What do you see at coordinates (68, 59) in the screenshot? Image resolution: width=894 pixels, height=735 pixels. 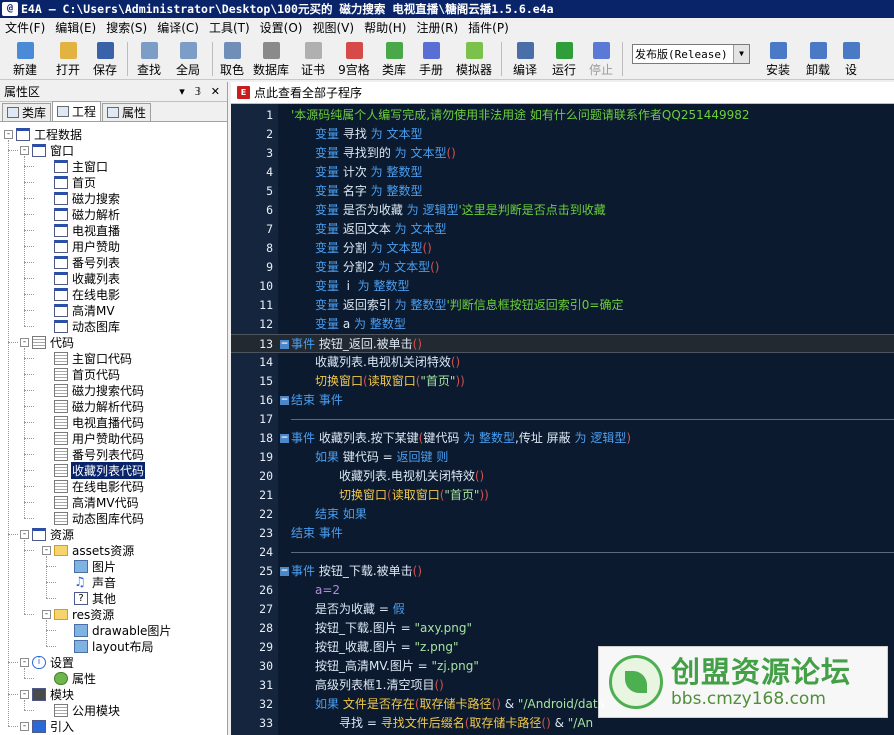 I see `toolbar-button-open-folder: 打开` at bounding box center [68, 59].